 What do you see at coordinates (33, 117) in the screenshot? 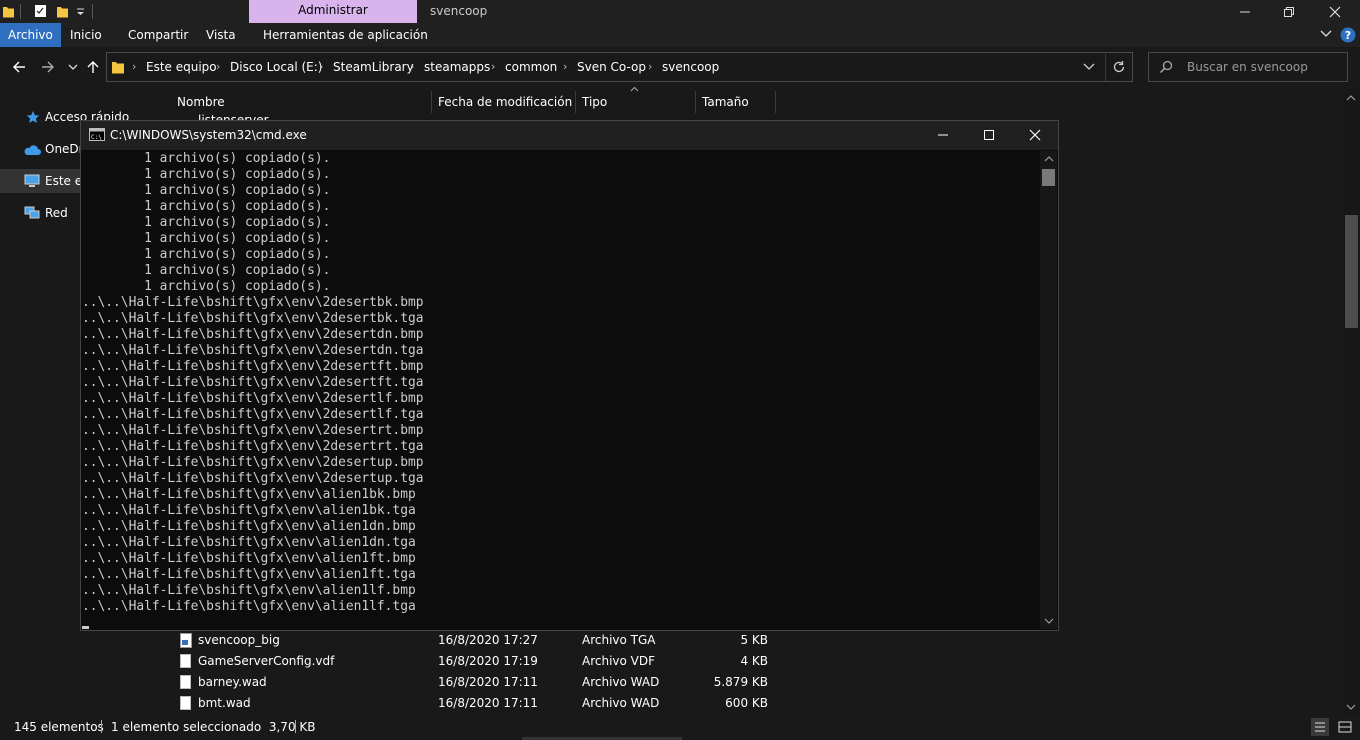
I see `star-icon` at bounding box center [33, 117].